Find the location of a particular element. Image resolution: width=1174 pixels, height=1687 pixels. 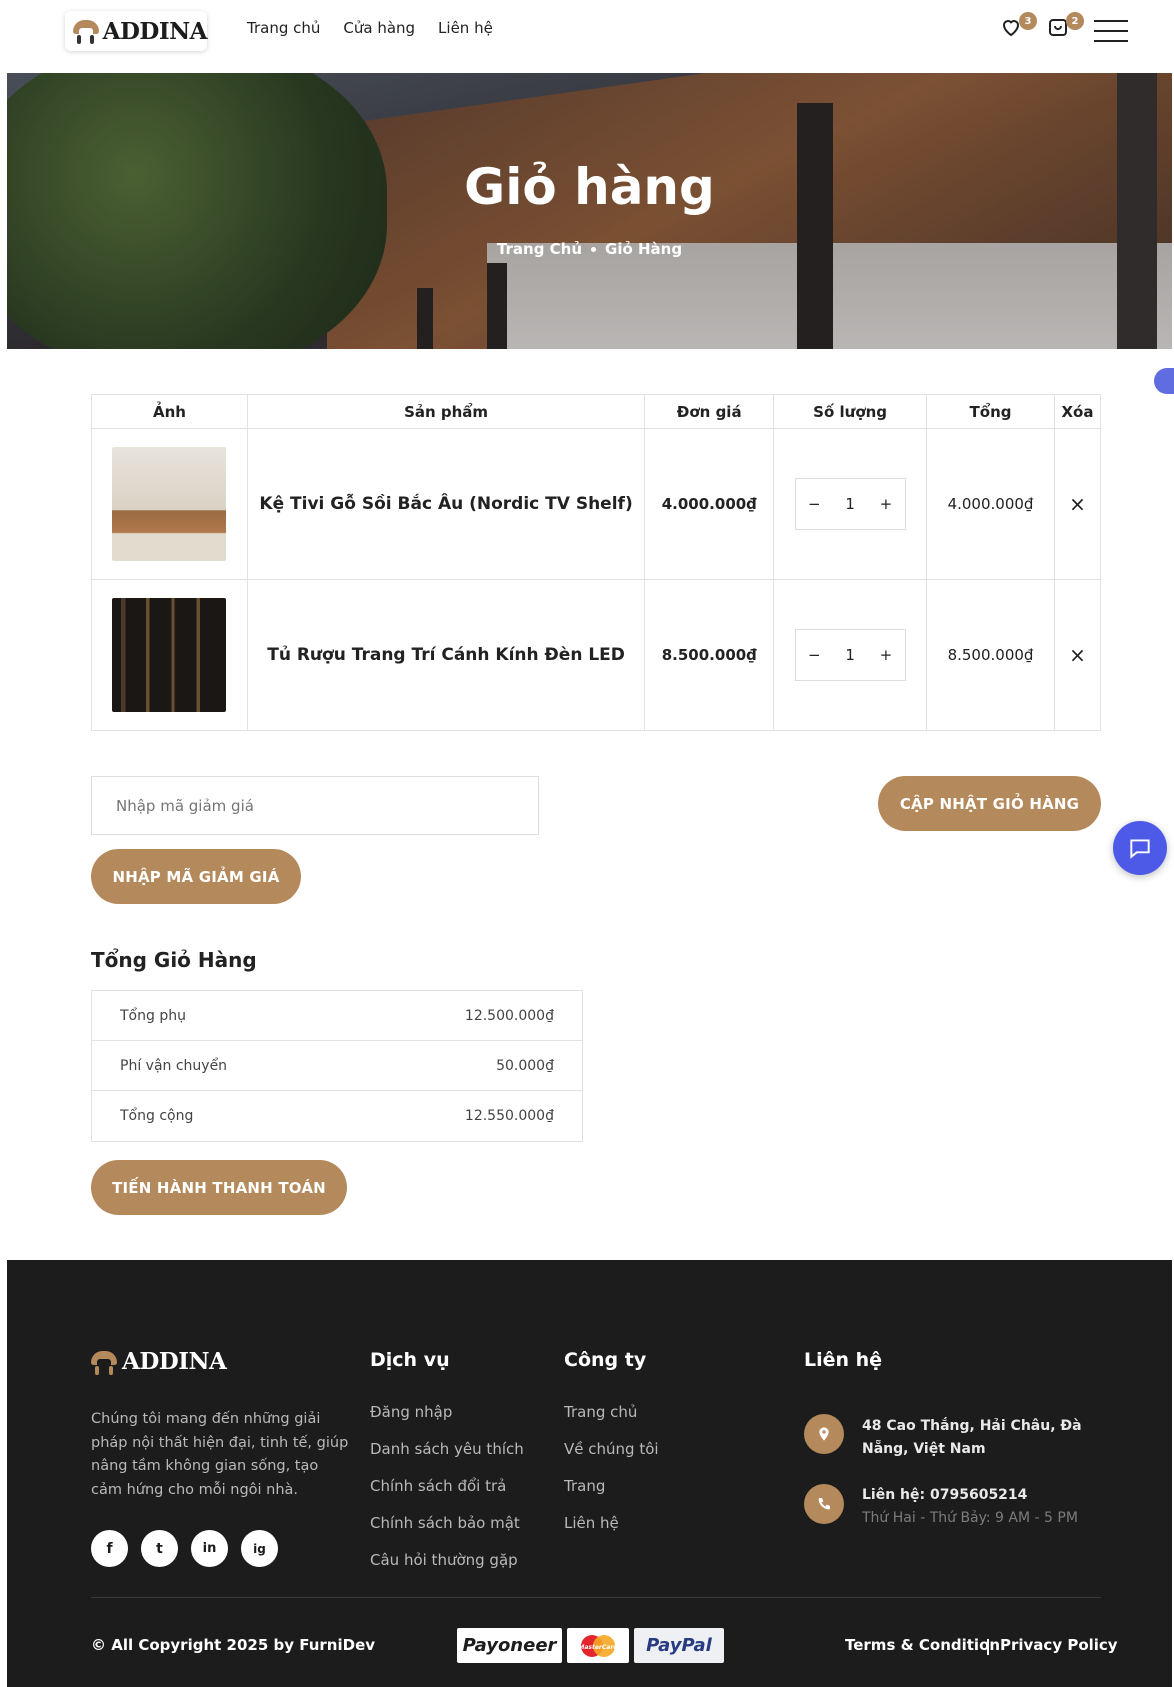

chat-button is located at coordinates (1140, 848).